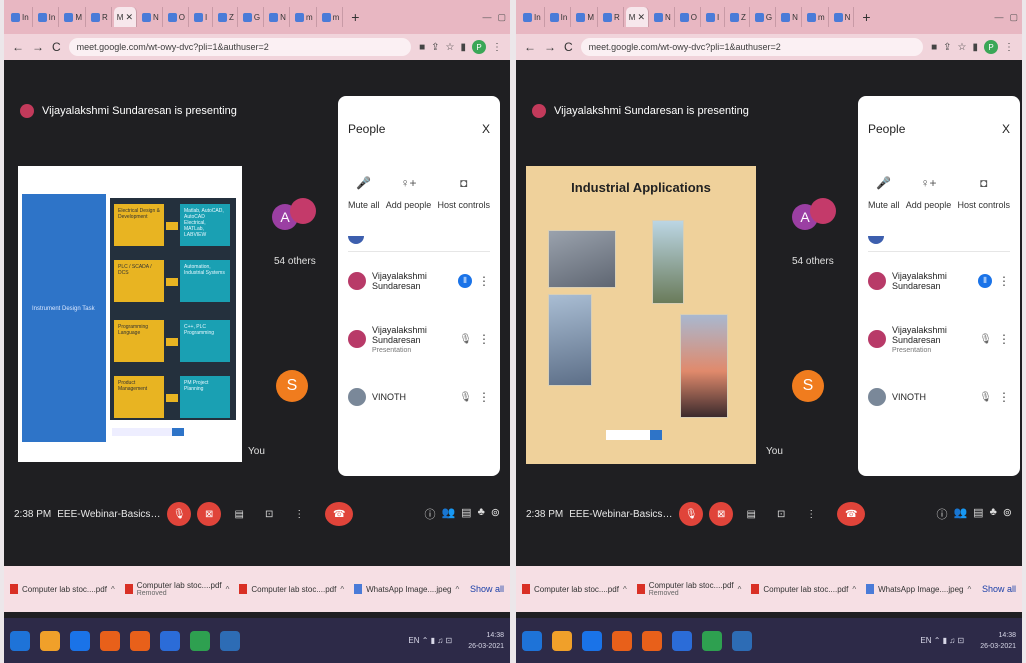 This screenshot has width=1026, height=663. What do you see at coordinates (884, 193) in the screenshot?
I see `mute-all-button: 🎤 Mute all` at bounding box center [884, 193].